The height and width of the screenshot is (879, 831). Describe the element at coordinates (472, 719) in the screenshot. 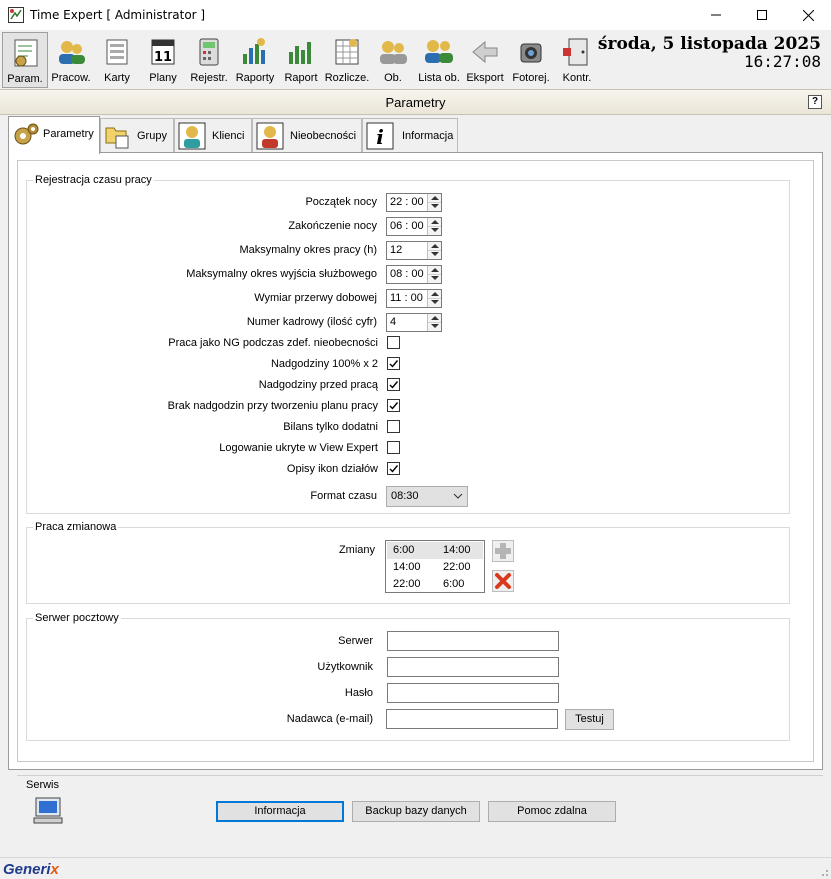

I see `sender-email-input` at that location.